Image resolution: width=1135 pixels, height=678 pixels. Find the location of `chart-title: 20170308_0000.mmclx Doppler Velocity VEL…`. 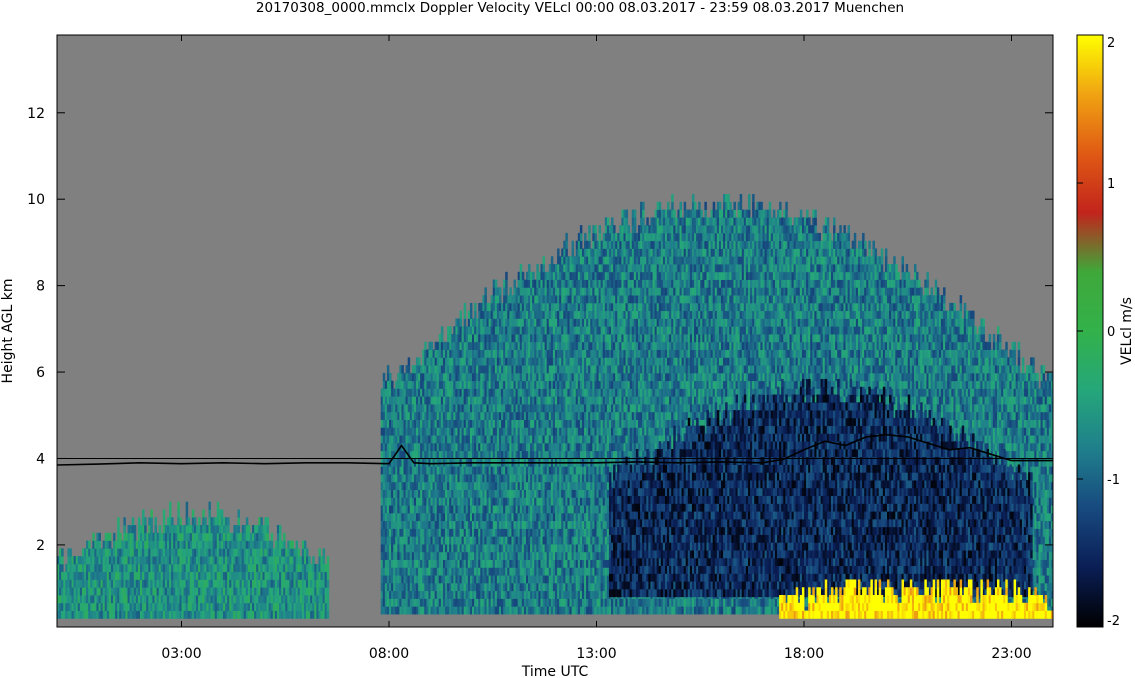

chart-title: 20170308_0000.mmclx Doppler Velocity VEL… is located at coordinates (580, 8).